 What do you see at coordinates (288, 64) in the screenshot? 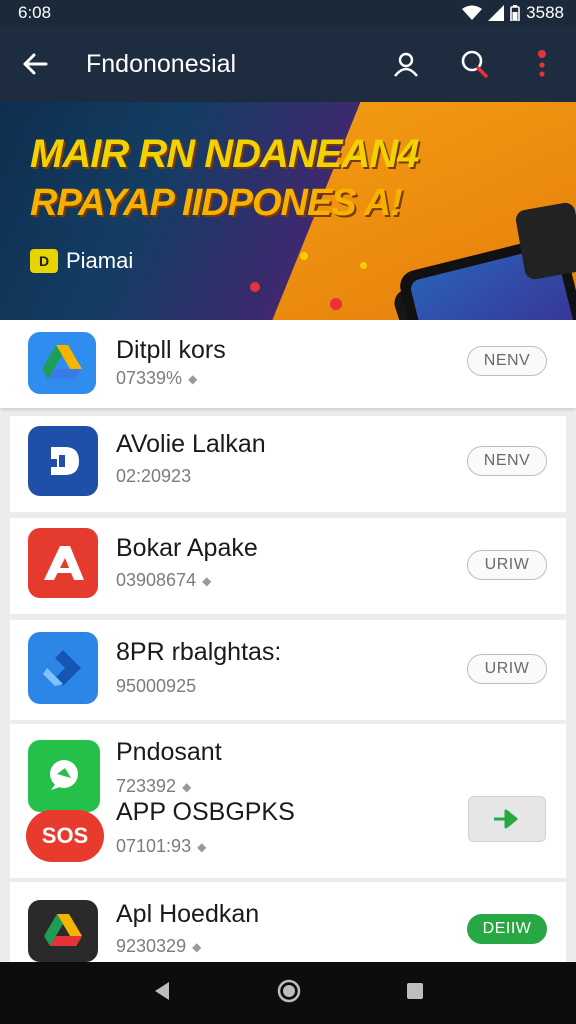
I see `app-bar: Fndononesial` at bounding box center [288, 64].